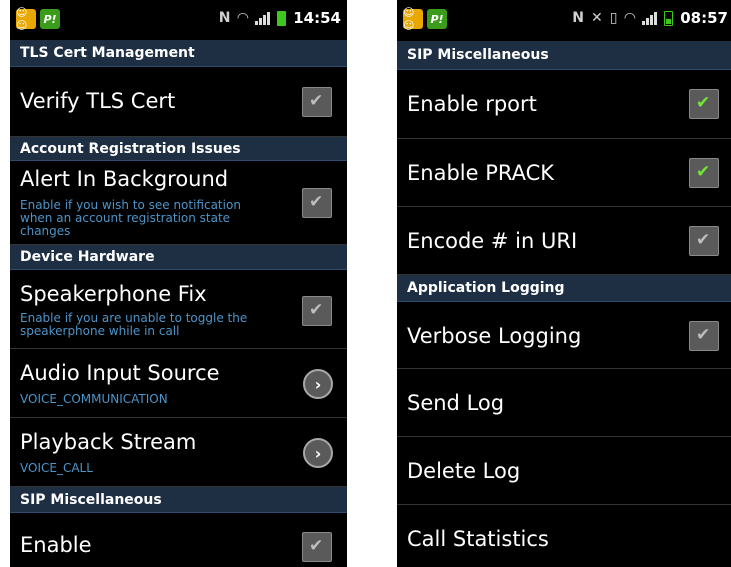 The height and width of the screenshot is (567, 731). Describe the element at coordinates (178, 53) in the screenshot. I see `section-header-tls: TLS Cert Management` at that location.